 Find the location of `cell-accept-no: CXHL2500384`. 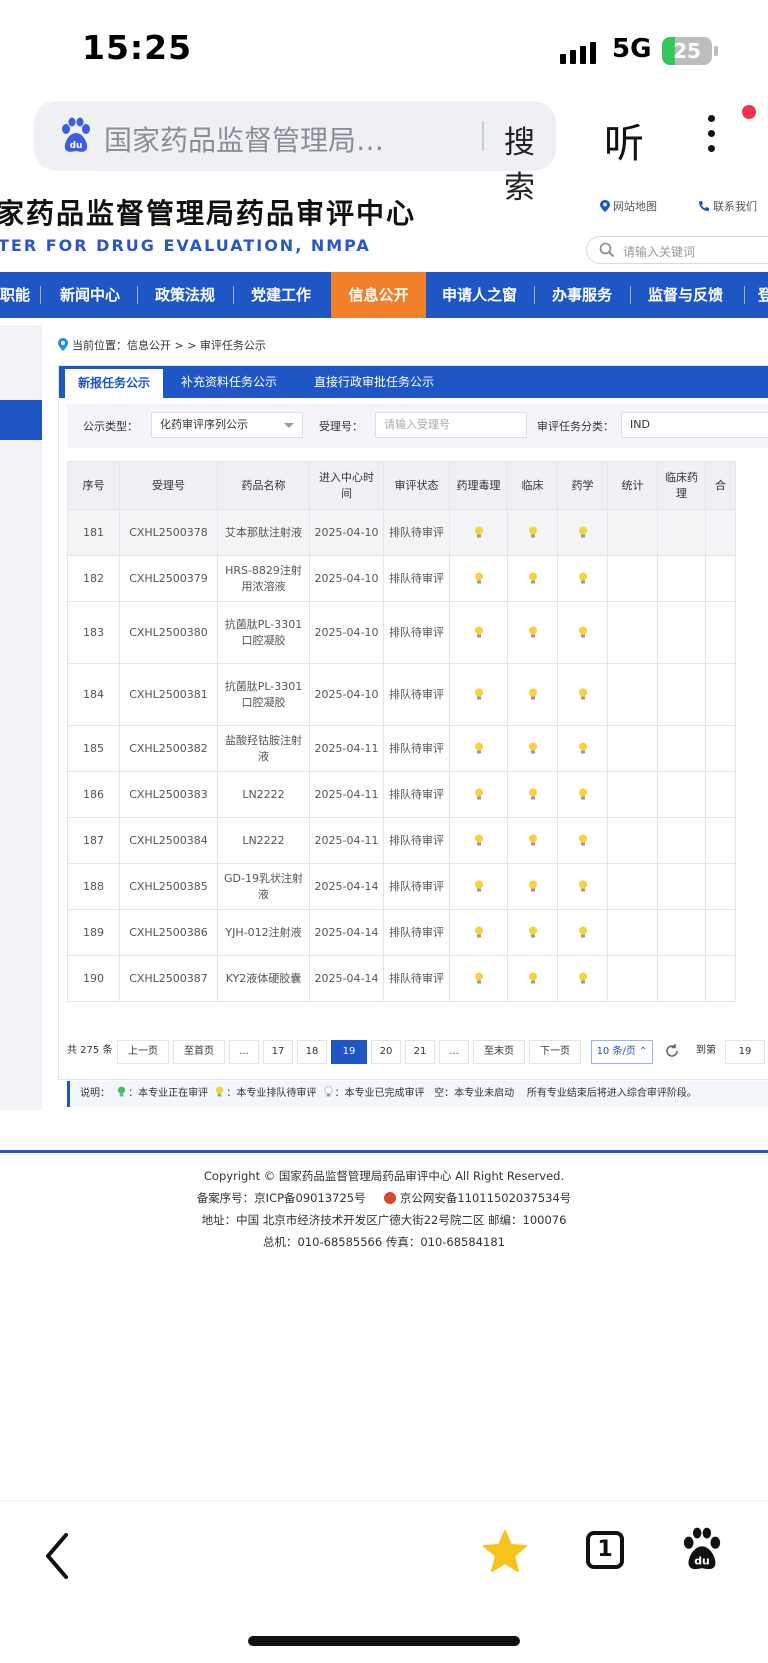

cell-accept-no: CXHL2500384 is located at coordinates (168, 840).